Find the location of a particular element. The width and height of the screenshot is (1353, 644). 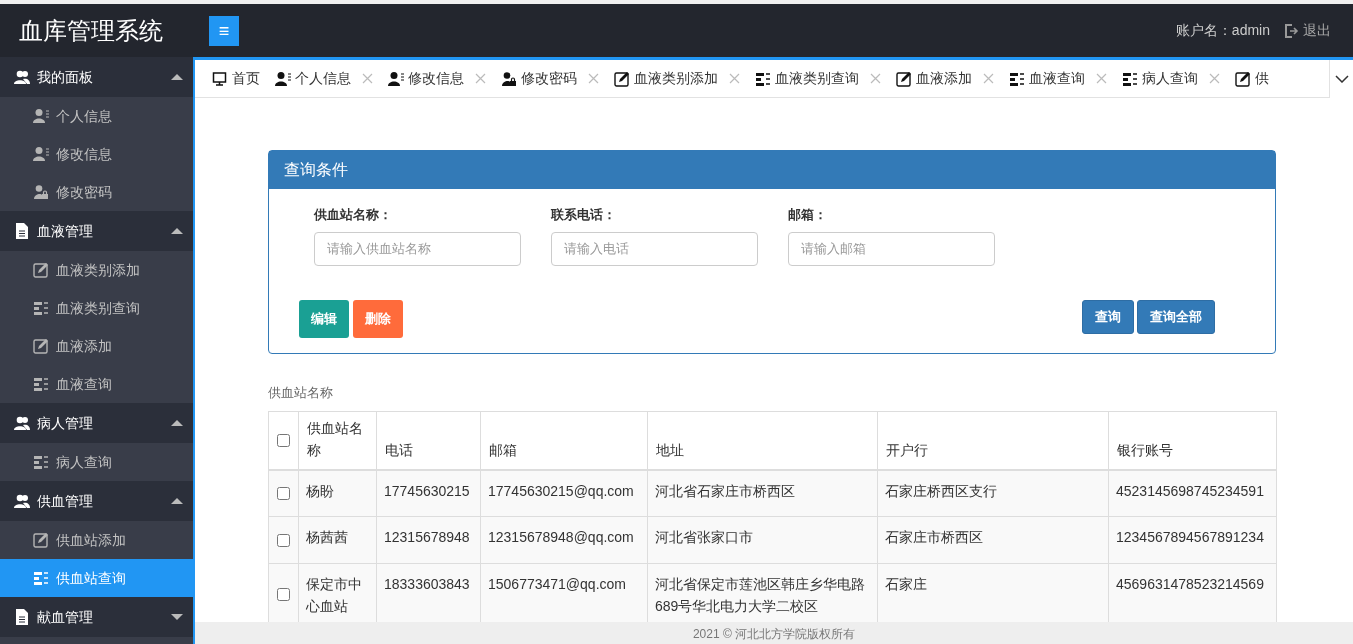

tab: 血液类别添加 is located at coordinates (677, 78).